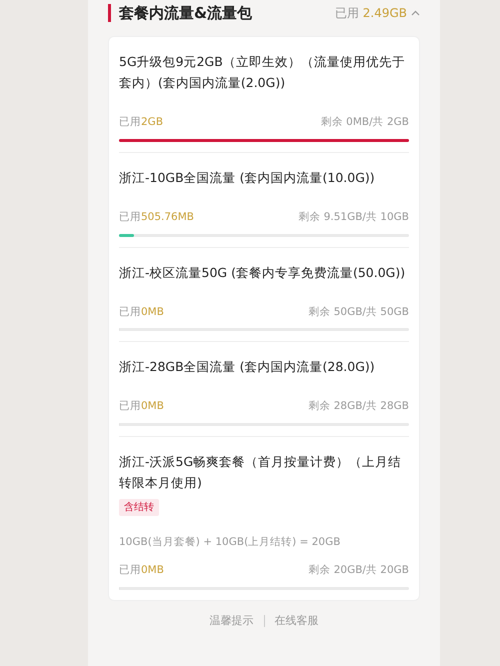 This screenshot has width=500, height=666. I want to click on used-amount: 已用505.76MB, so click(156, 217).